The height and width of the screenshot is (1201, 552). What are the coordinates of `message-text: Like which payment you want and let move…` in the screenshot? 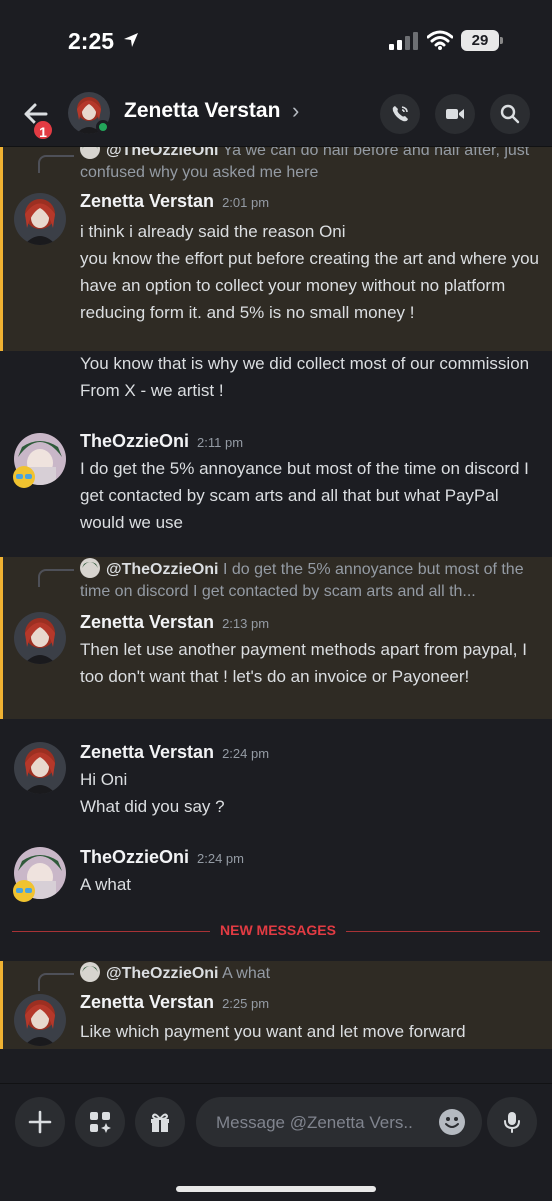 It's located at (273, 1031).